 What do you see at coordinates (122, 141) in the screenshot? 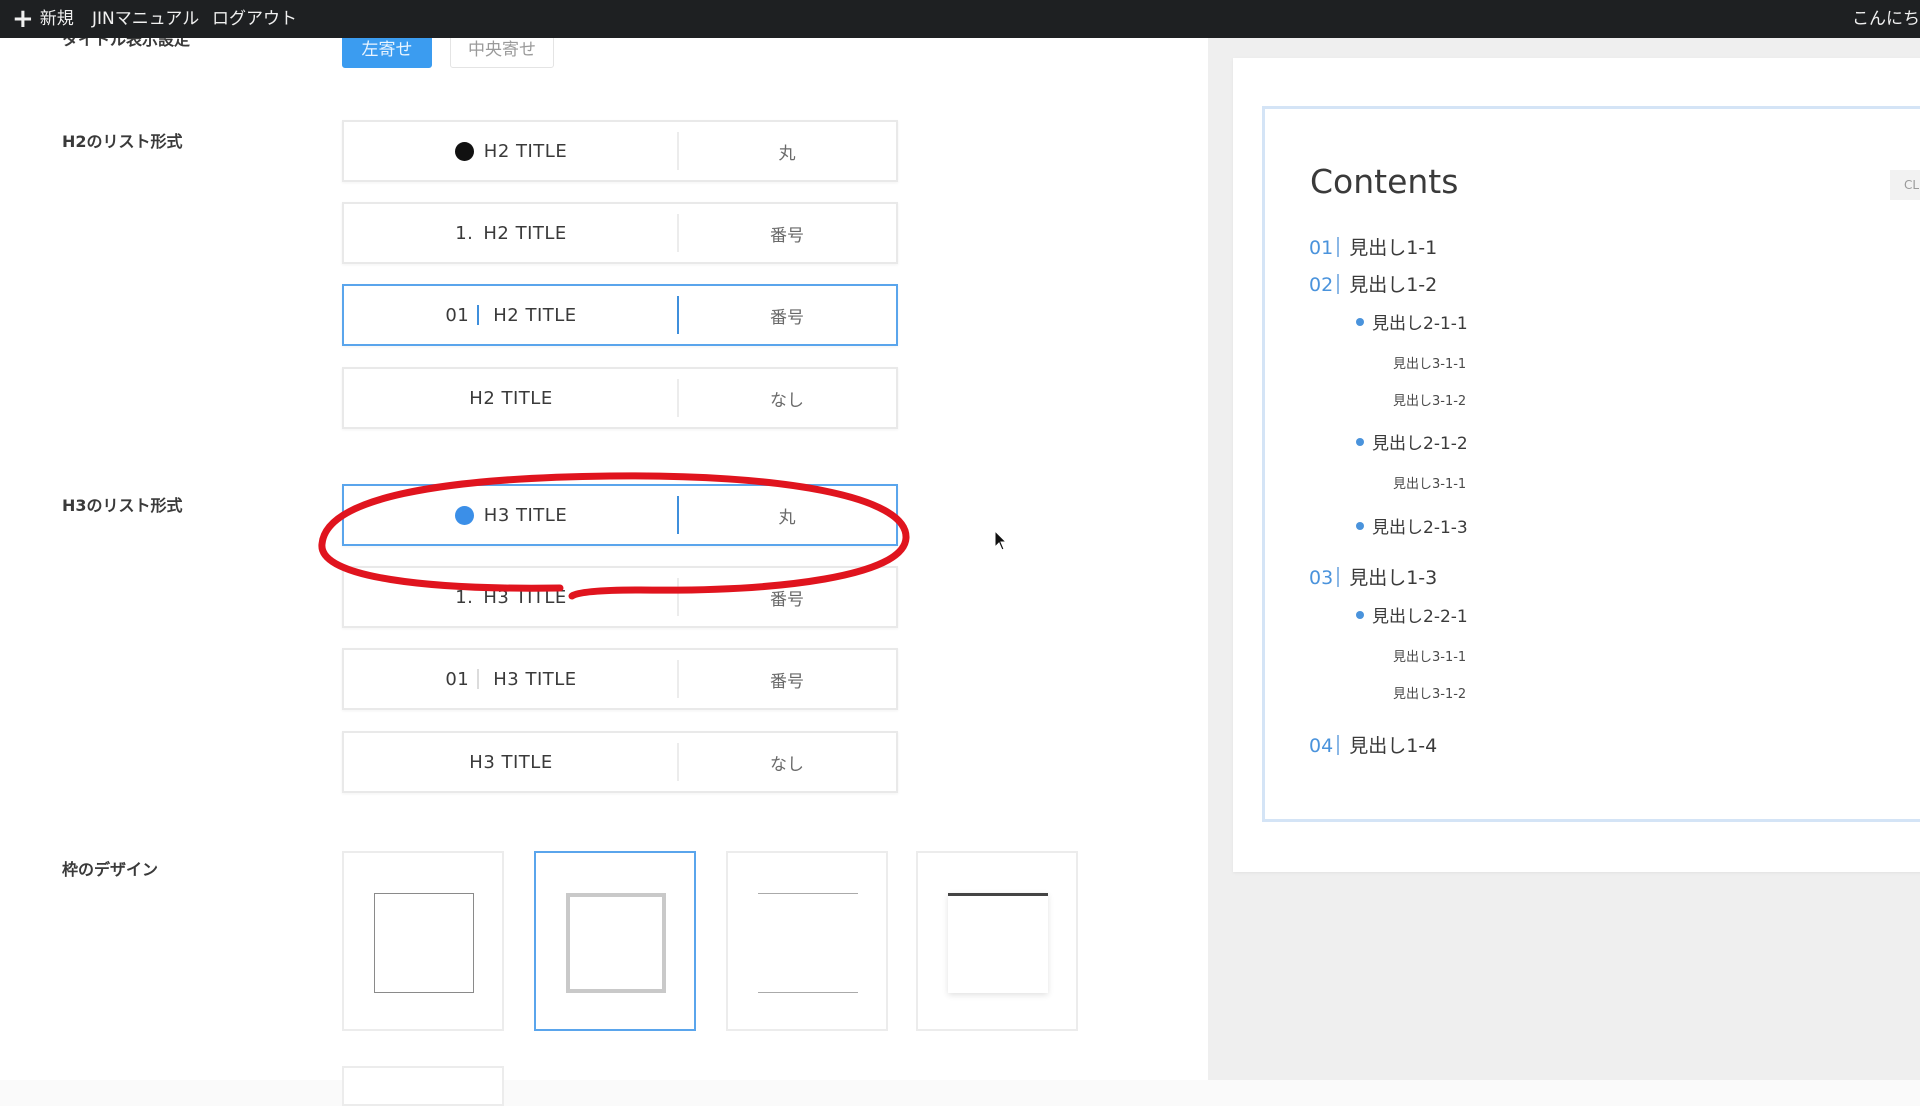
I see `h2-list-style-label: H2のリスト形式` at bounding box center [122, 141].